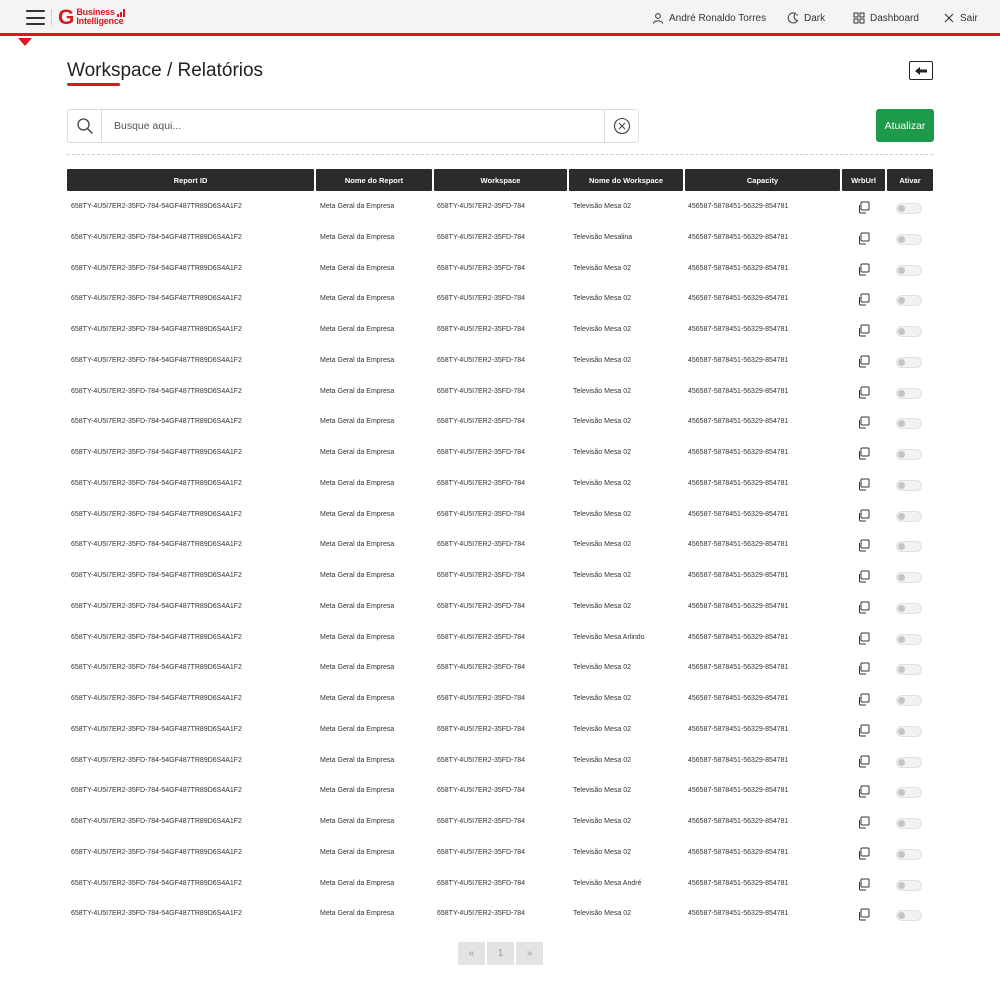 The width and height of the screenshot is (1000, 1000). Describe the element at coordinates (35, 17) in the screenshot. I see `hamburger-menu-icon` at that location.